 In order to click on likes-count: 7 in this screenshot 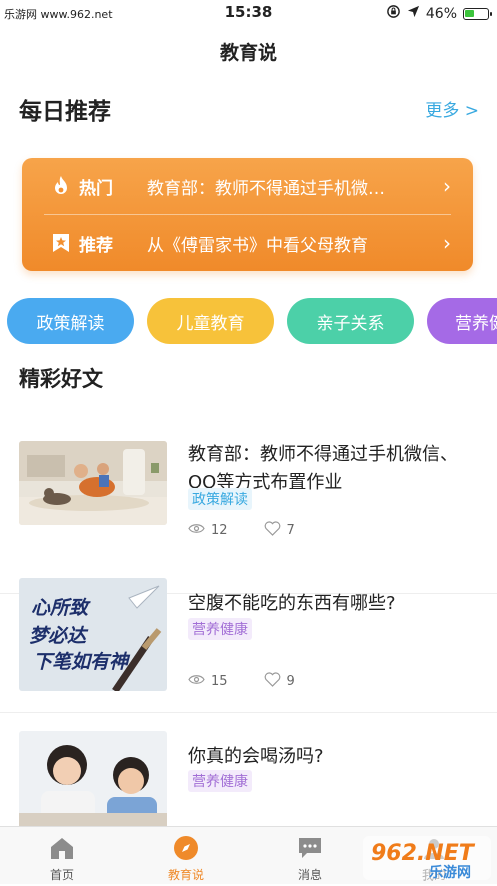, I will do `click(290, 530)`.